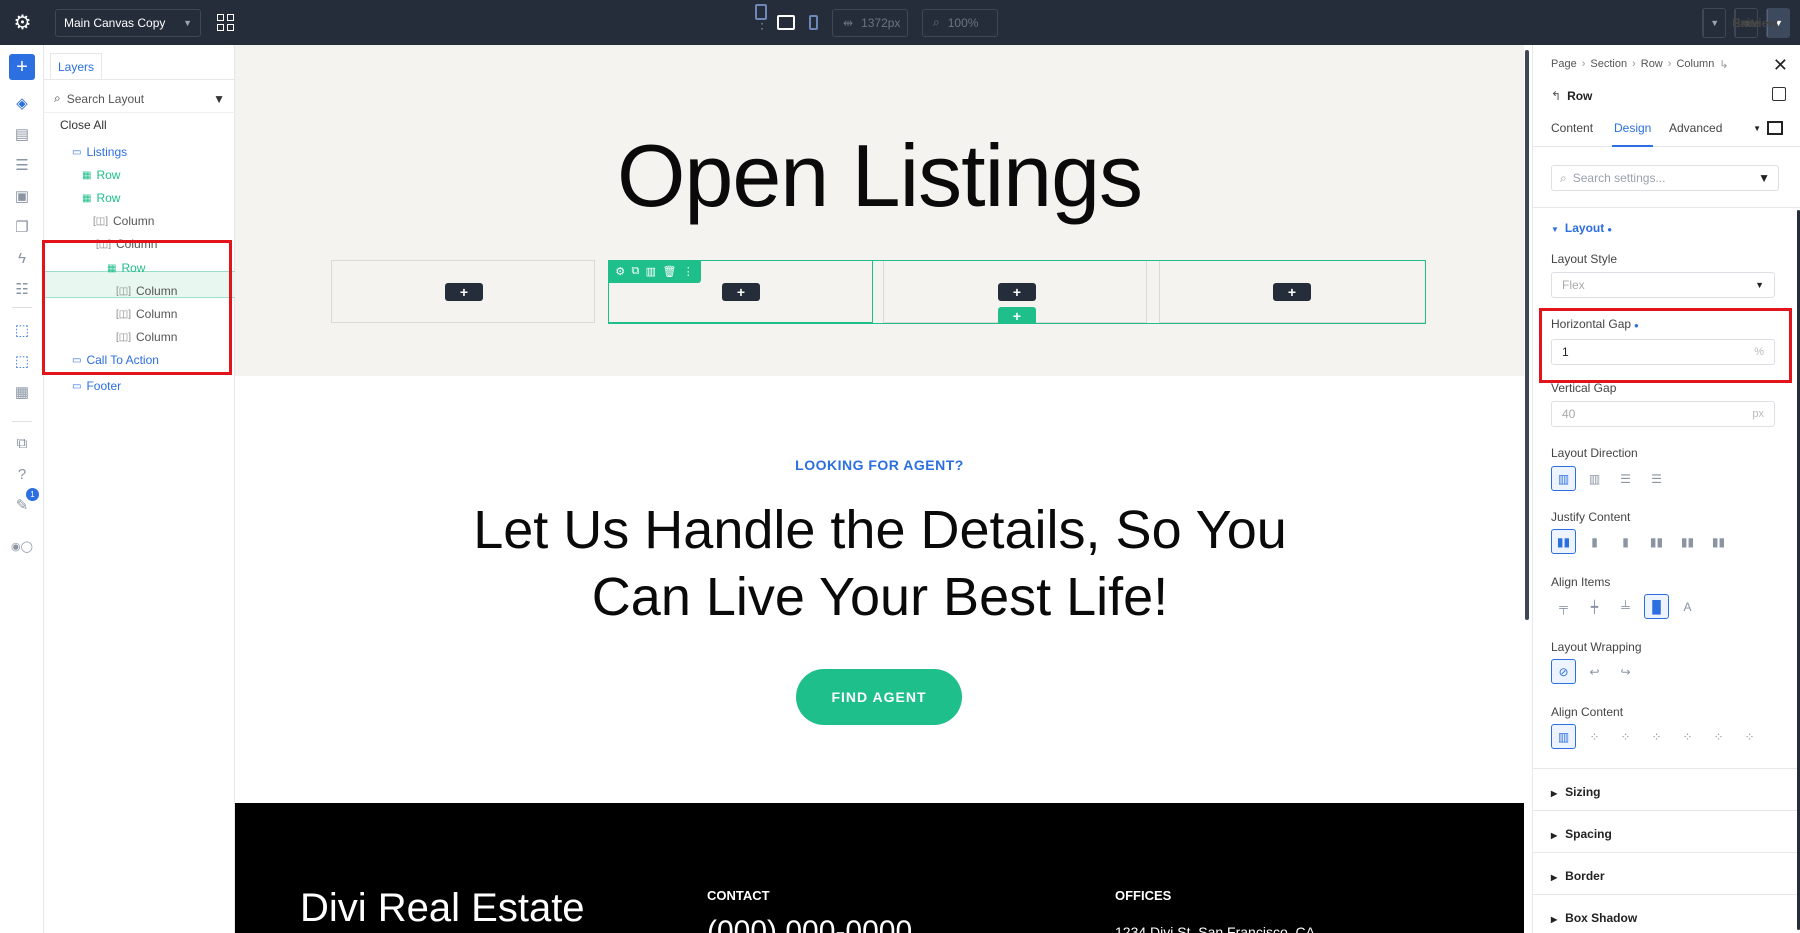 This screenshot has width=1800, height=933. I want to click on lightning-icon: ϟ, so click(22, 258).